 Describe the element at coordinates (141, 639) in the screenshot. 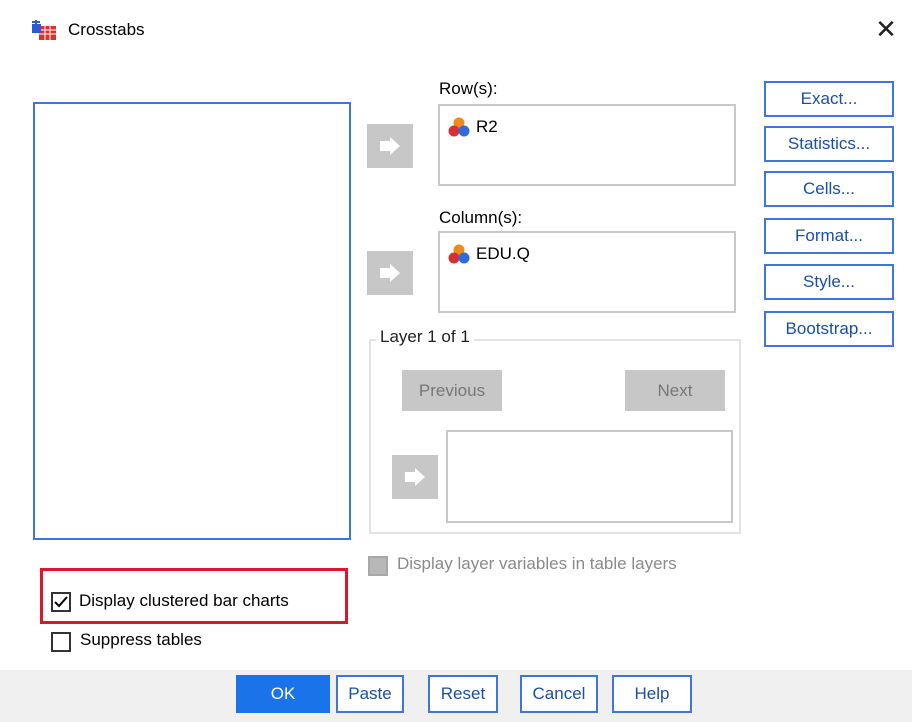

I see `suppress-tables-label: Suppress tables` at that location.